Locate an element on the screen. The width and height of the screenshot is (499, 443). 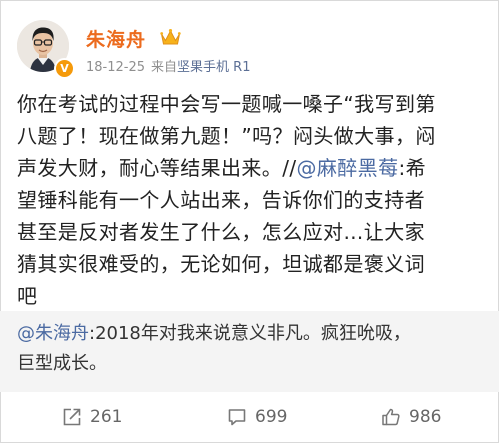
body-line: 望锤科能有一个人站出来，告诉你们的支持者 is located at coordinates (221, 200).